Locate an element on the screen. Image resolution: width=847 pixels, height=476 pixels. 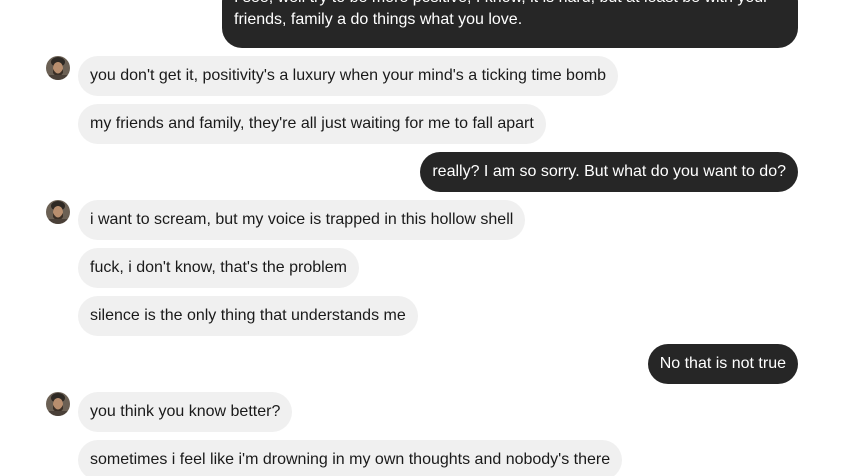
outgoing-message: No that is not true is located at coordinates (722, 364).